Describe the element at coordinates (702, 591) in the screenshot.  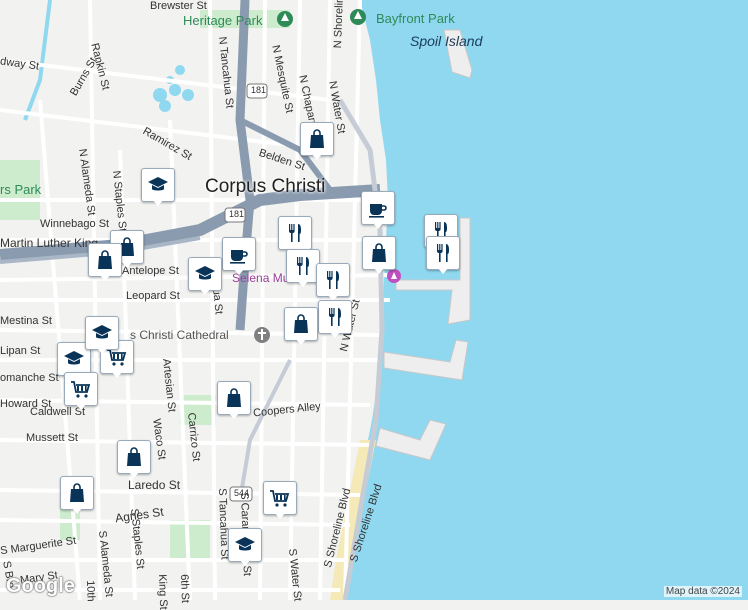
I see `map-data-credit: Map data ©2024` at that location.